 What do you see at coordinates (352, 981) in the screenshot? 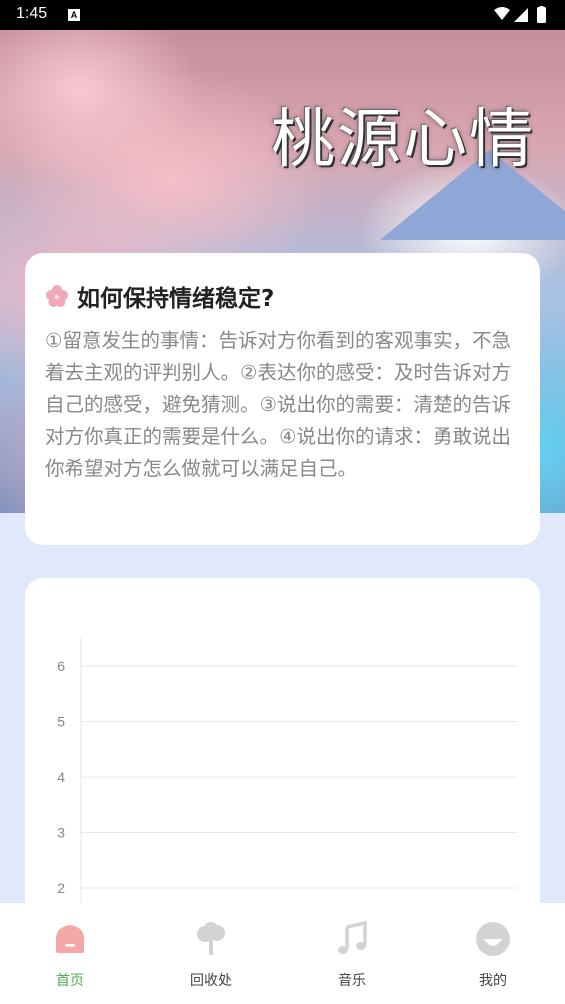
I see `tab-music-label: 音乐` at bounding box center [352, 981].